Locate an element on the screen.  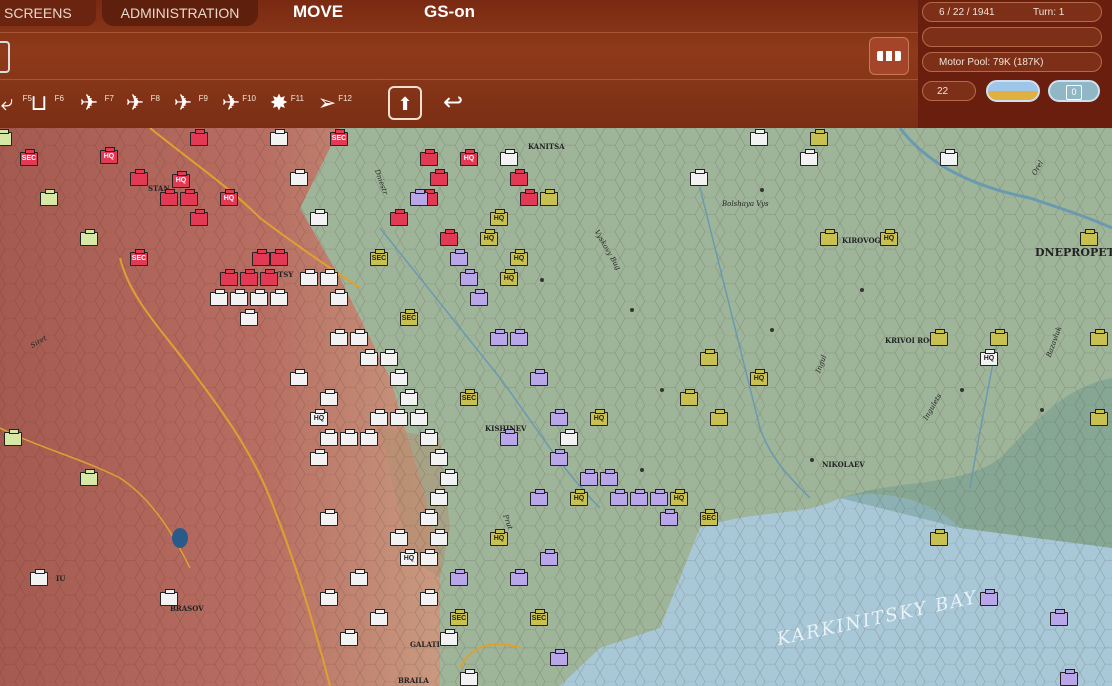
scroll-left-icon is located at coordinates (5, 57).